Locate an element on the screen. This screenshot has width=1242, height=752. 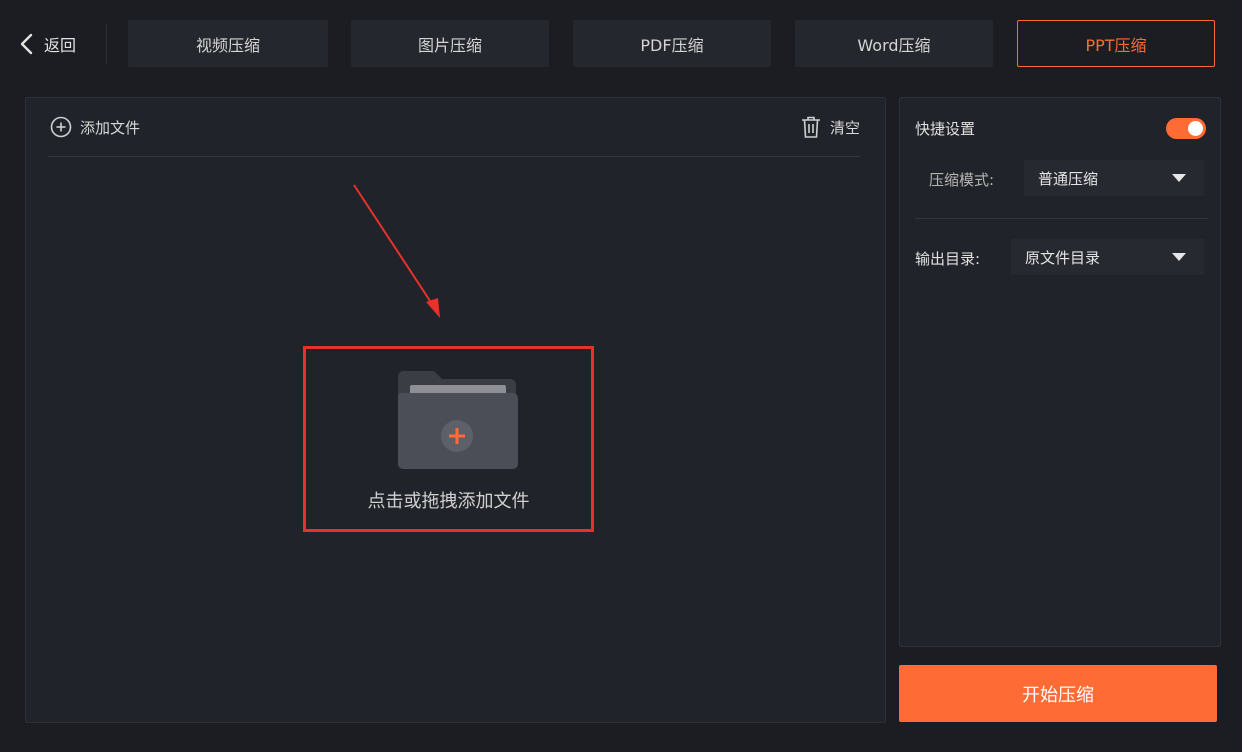
add-file-button: 添加文件 is located at coordinates (95, 127).